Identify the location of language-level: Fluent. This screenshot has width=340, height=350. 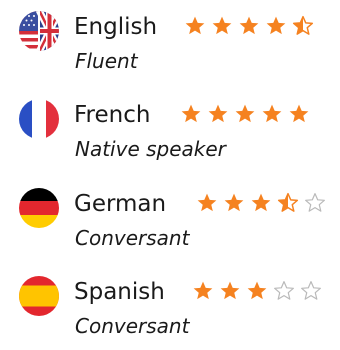
(106, 61).